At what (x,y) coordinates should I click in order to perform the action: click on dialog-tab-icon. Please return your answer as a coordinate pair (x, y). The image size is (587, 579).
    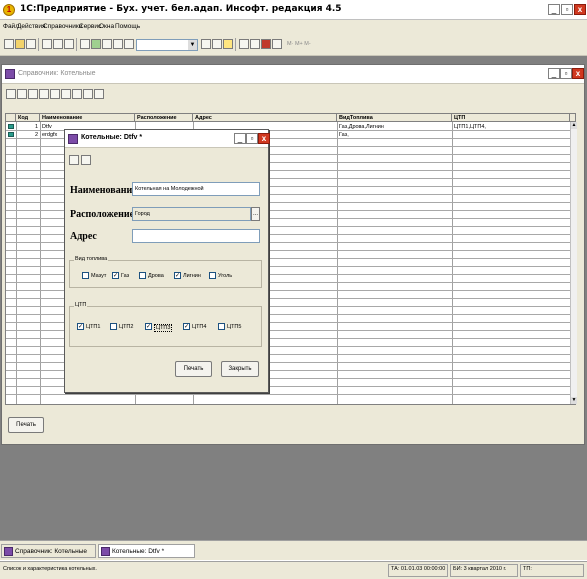
    Looking at the image, I should click on (105, 551).